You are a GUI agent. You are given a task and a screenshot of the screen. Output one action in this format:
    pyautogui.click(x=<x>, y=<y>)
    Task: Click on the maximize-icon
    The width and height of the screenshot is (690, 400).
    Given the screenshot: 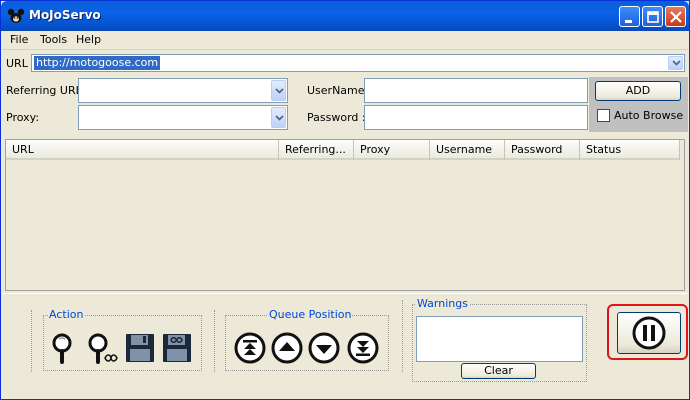 What is the action you would take?
    pyautogui.click(x=653, y=17)
    